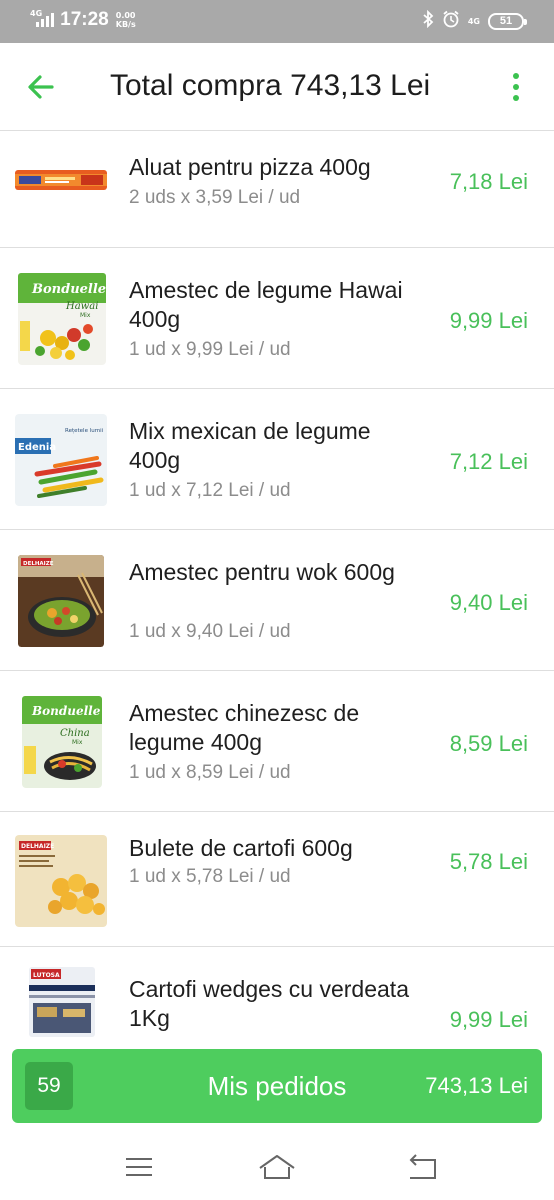 The height and width of the screenshot is (1200, 554). Describe the element at coordinates (36, 13) in the screenshot. I see `network-type: 4G` at that location.